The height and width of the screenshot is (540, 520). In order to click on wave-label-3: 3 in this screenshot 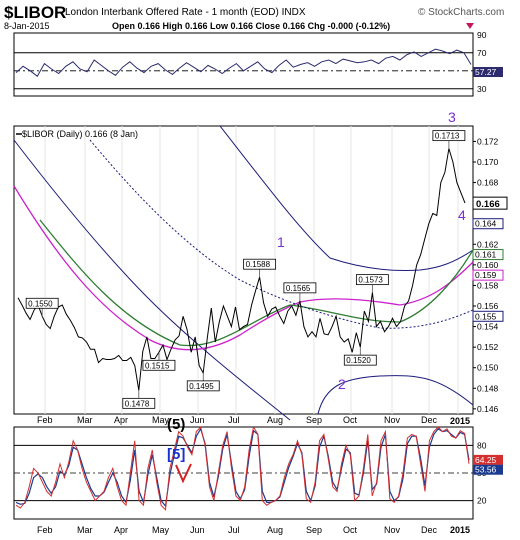, I will do `click(452, 117)`.